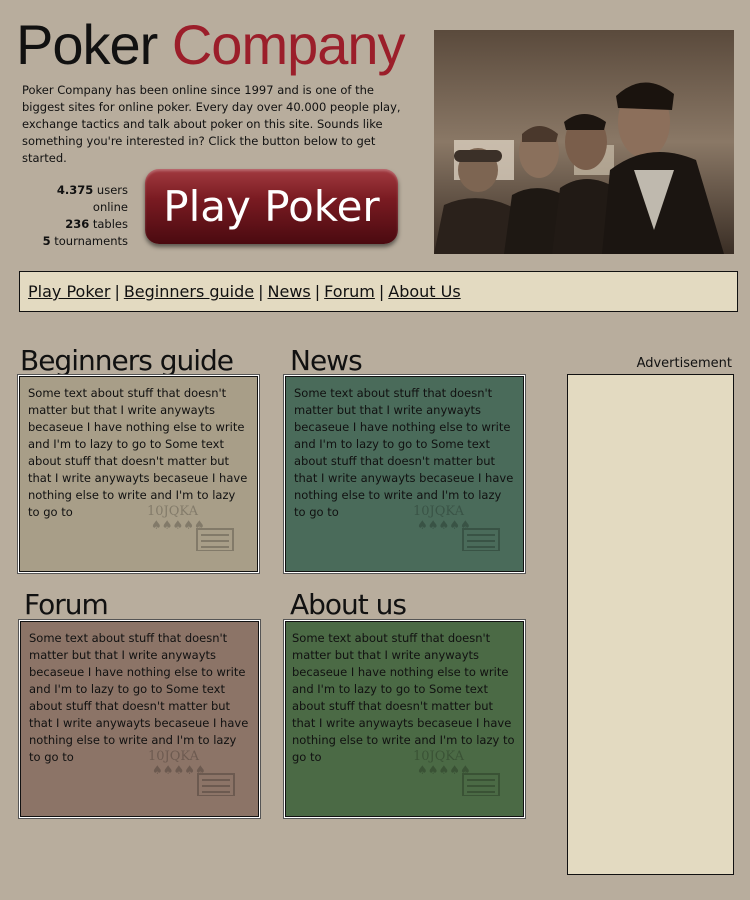 The image size is (750, 900). Describe the element at coordinates (189, 291) in the screenshot. I see `nav-link-beginners-guide: Beginners guide` at that location.